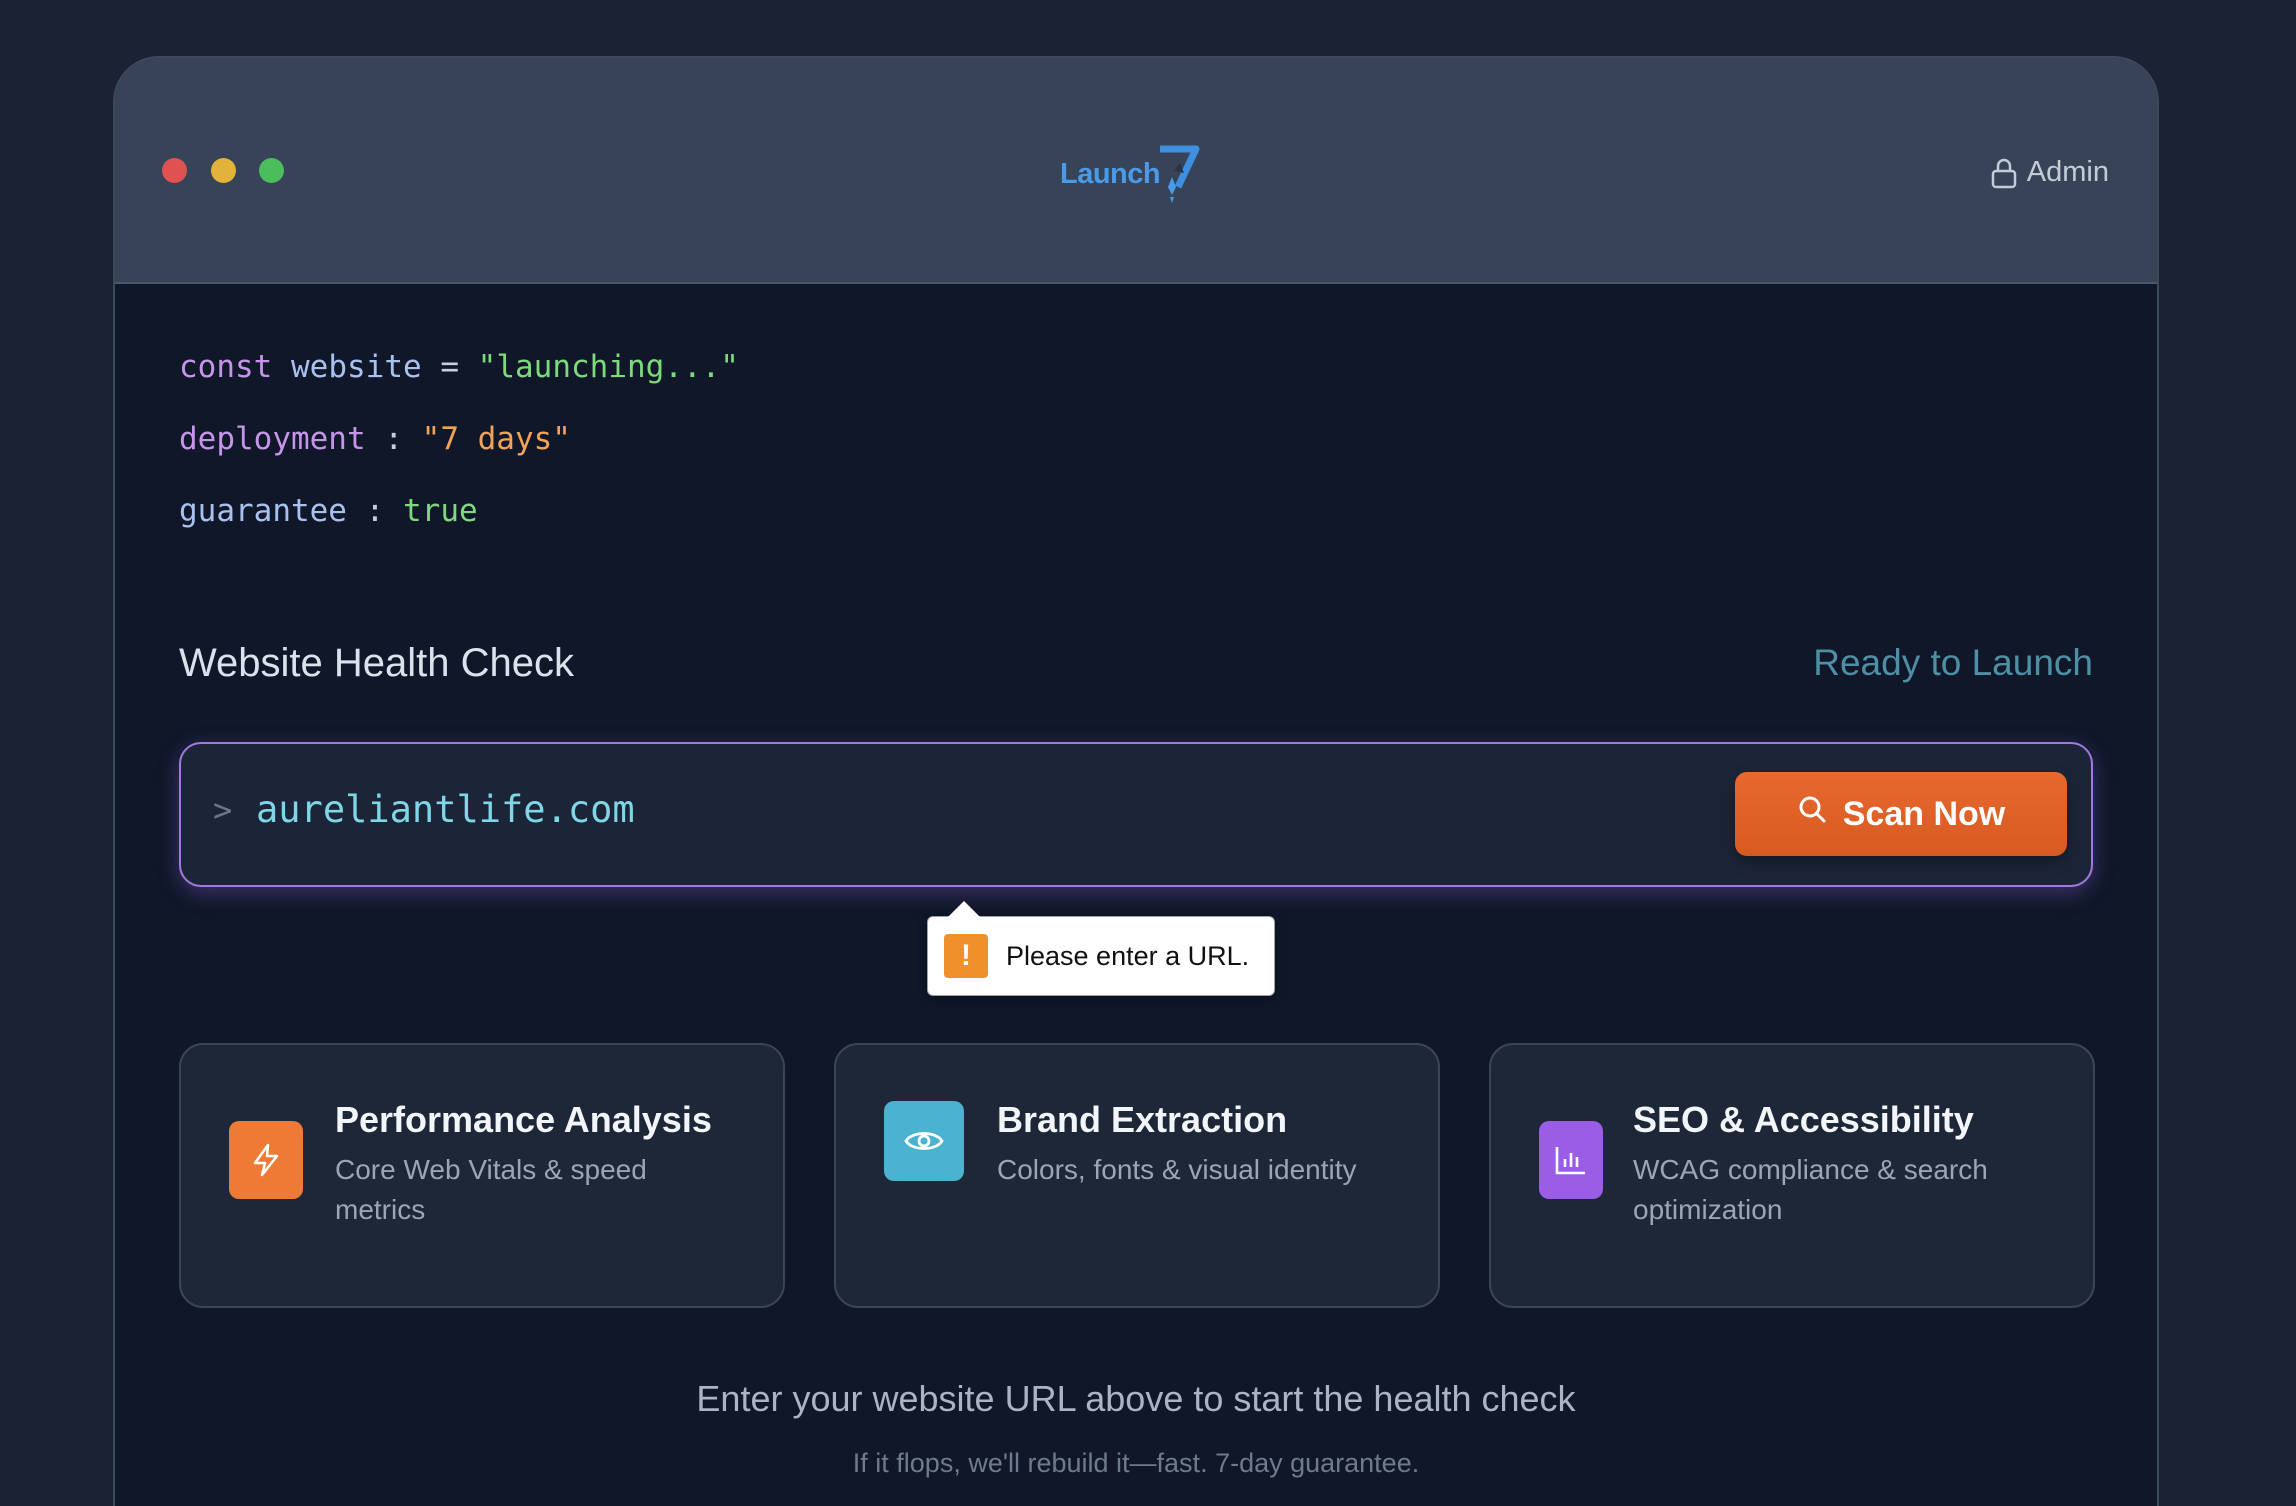  What do you see at coordinates (328, 511) in the screenshot?
I see `code-line: guarantee : true` at bounding box center [328, 511].